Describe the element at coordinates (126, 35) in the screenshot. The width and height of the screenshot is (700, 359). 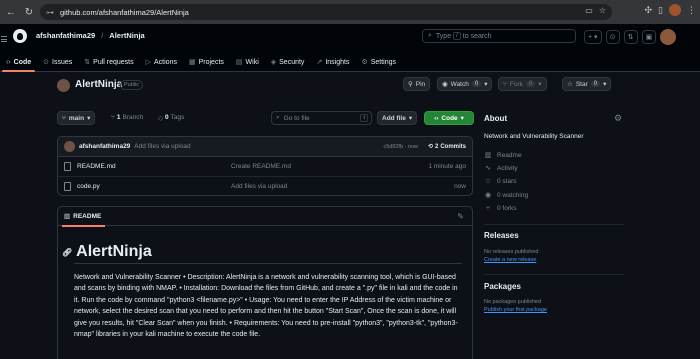
I see `repo-link: AlertNinja` at that location.